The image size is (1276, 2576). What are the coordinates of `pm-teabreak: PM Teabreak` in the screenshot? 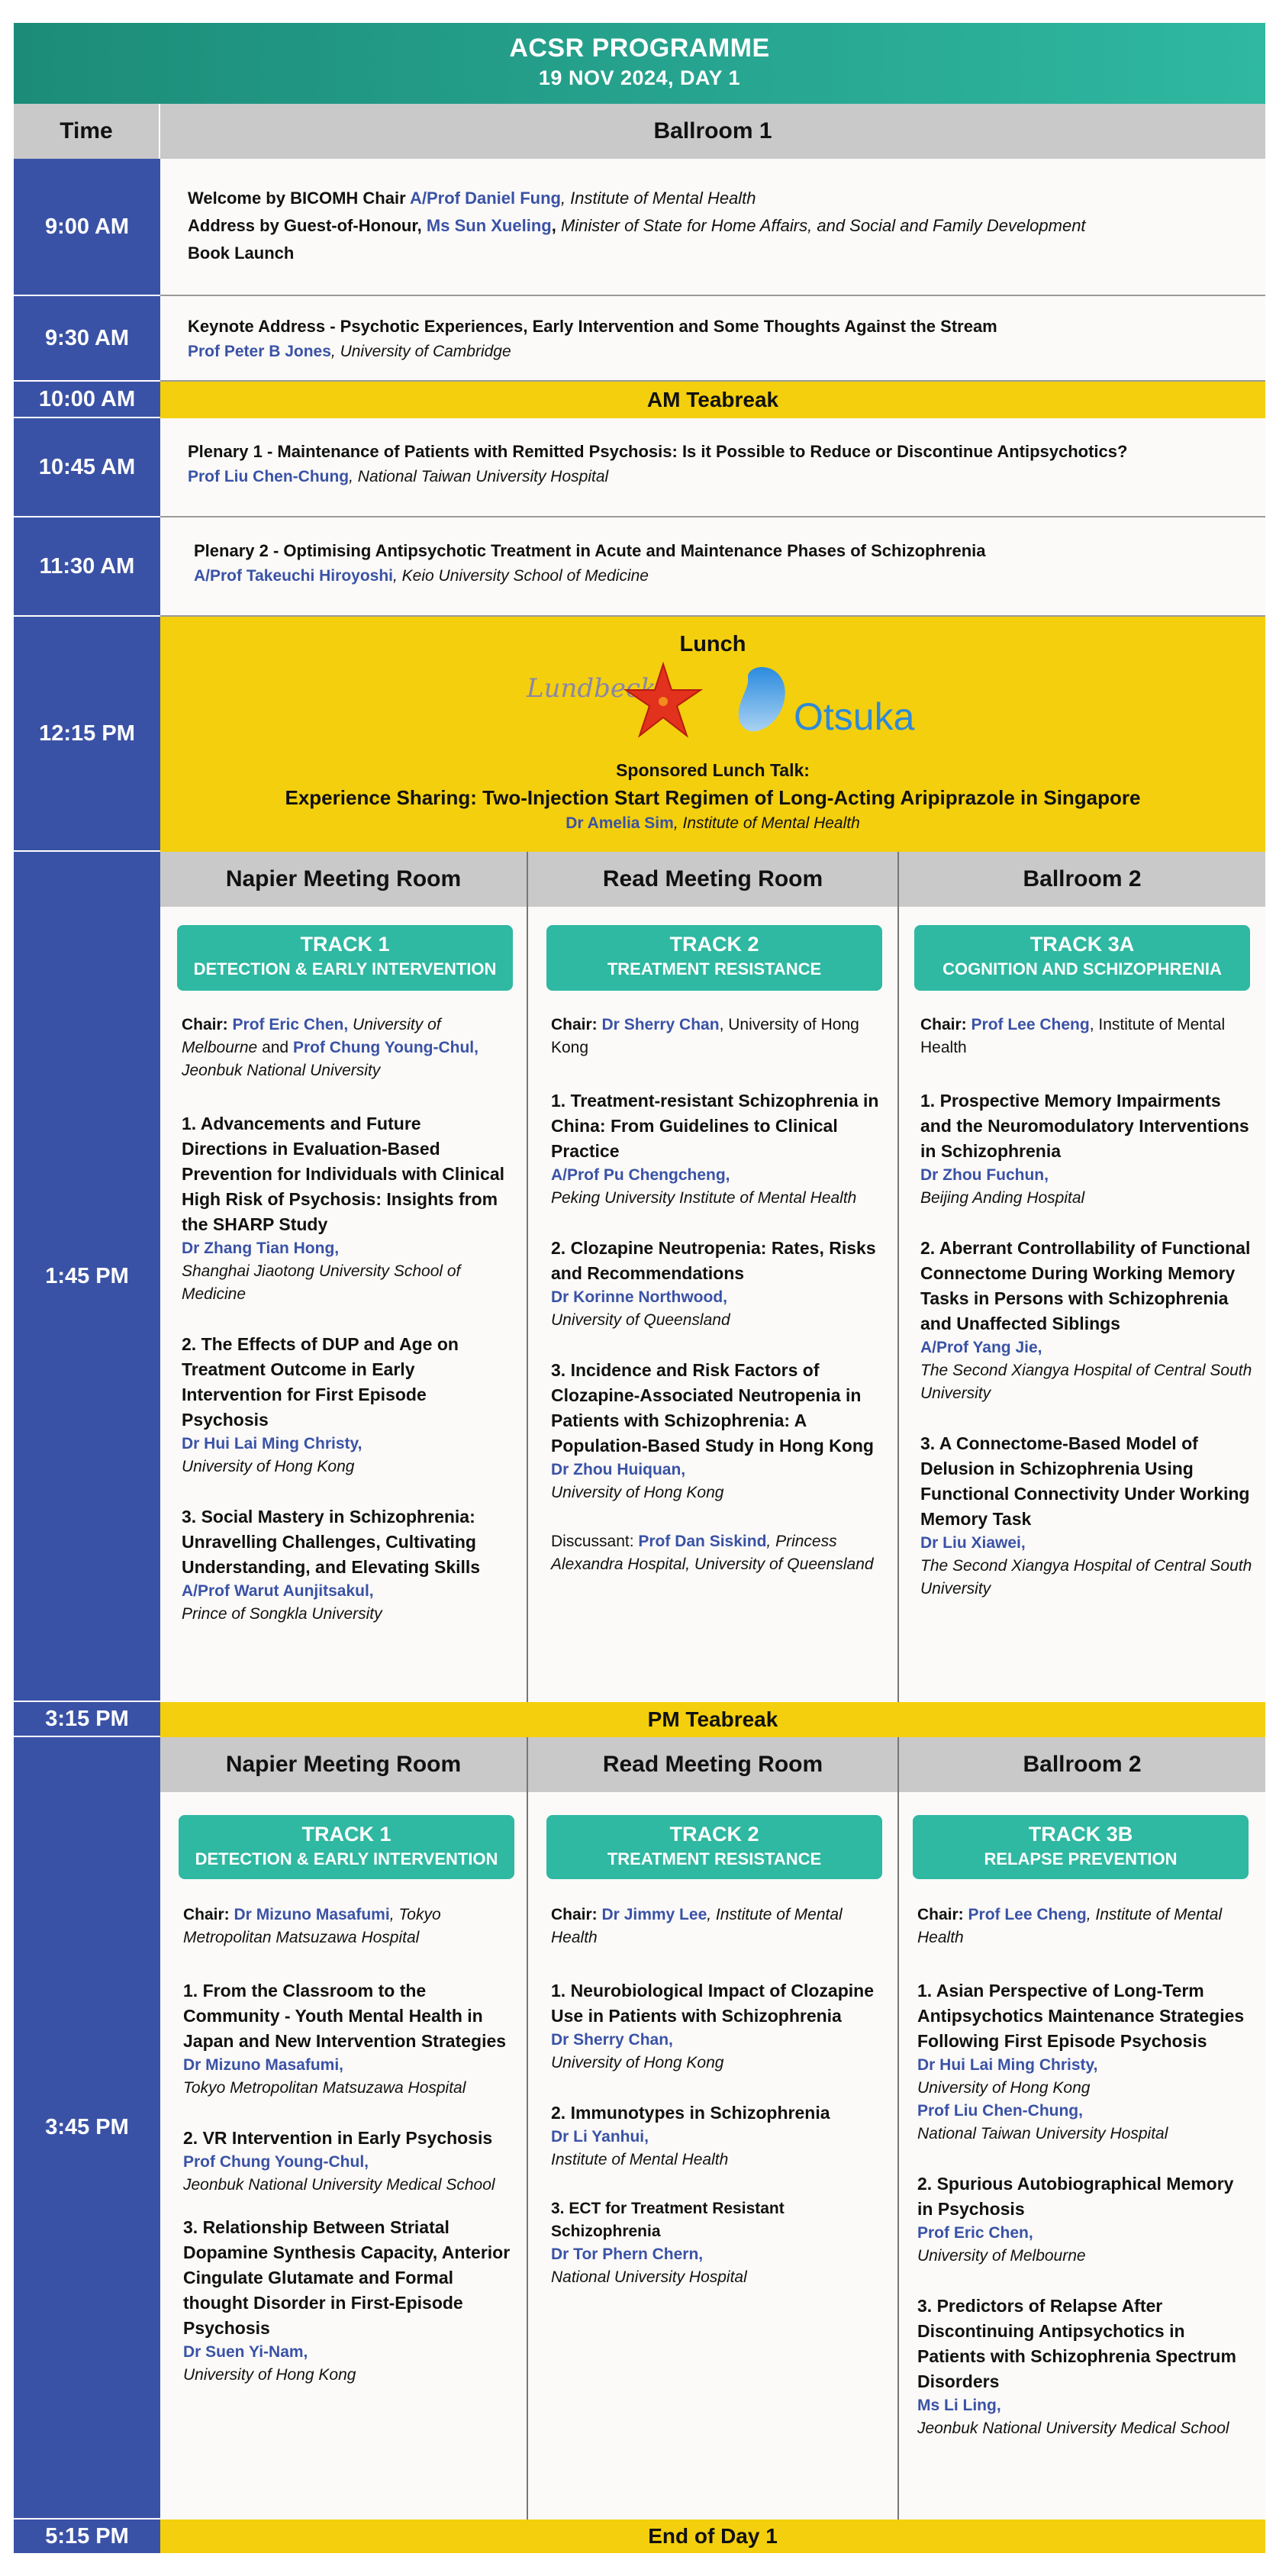 It's located at (712, 1720).